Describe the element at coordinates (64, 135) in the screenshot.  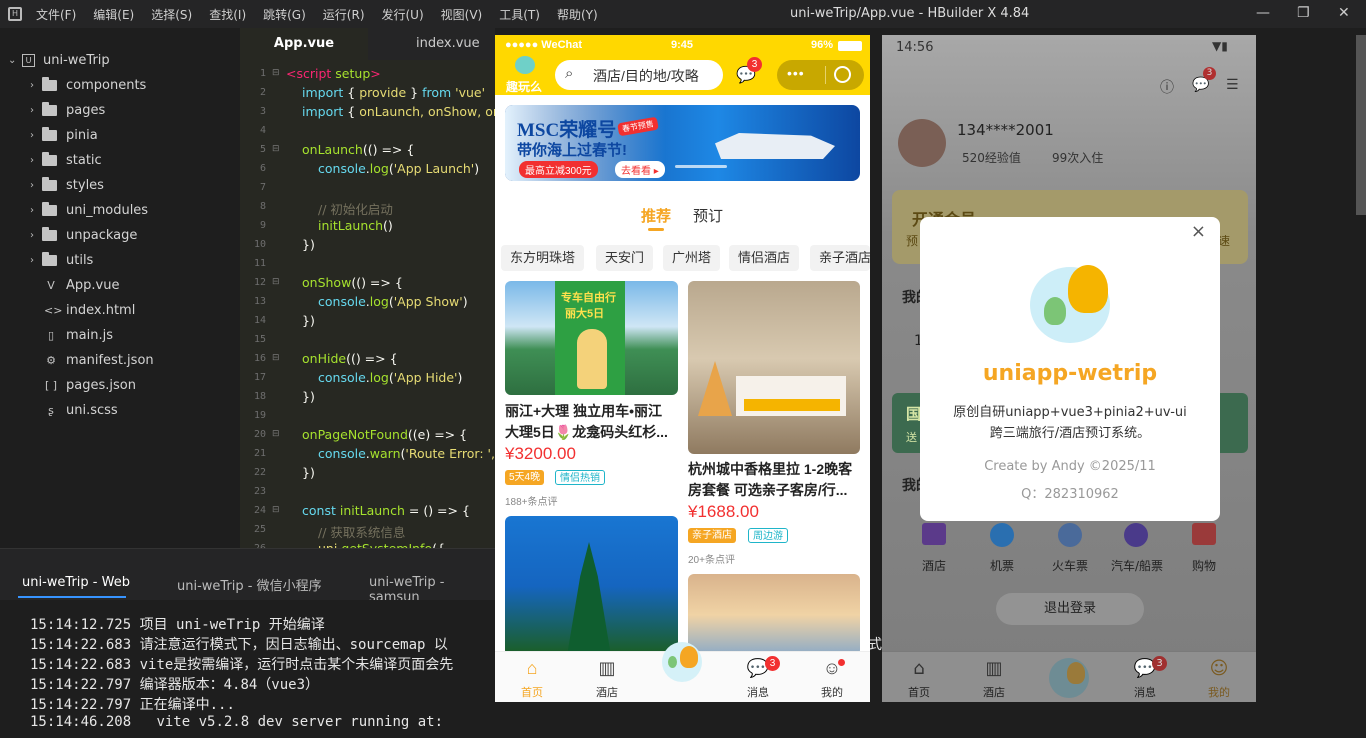
I see `tree-folder: › pinia` at that location.